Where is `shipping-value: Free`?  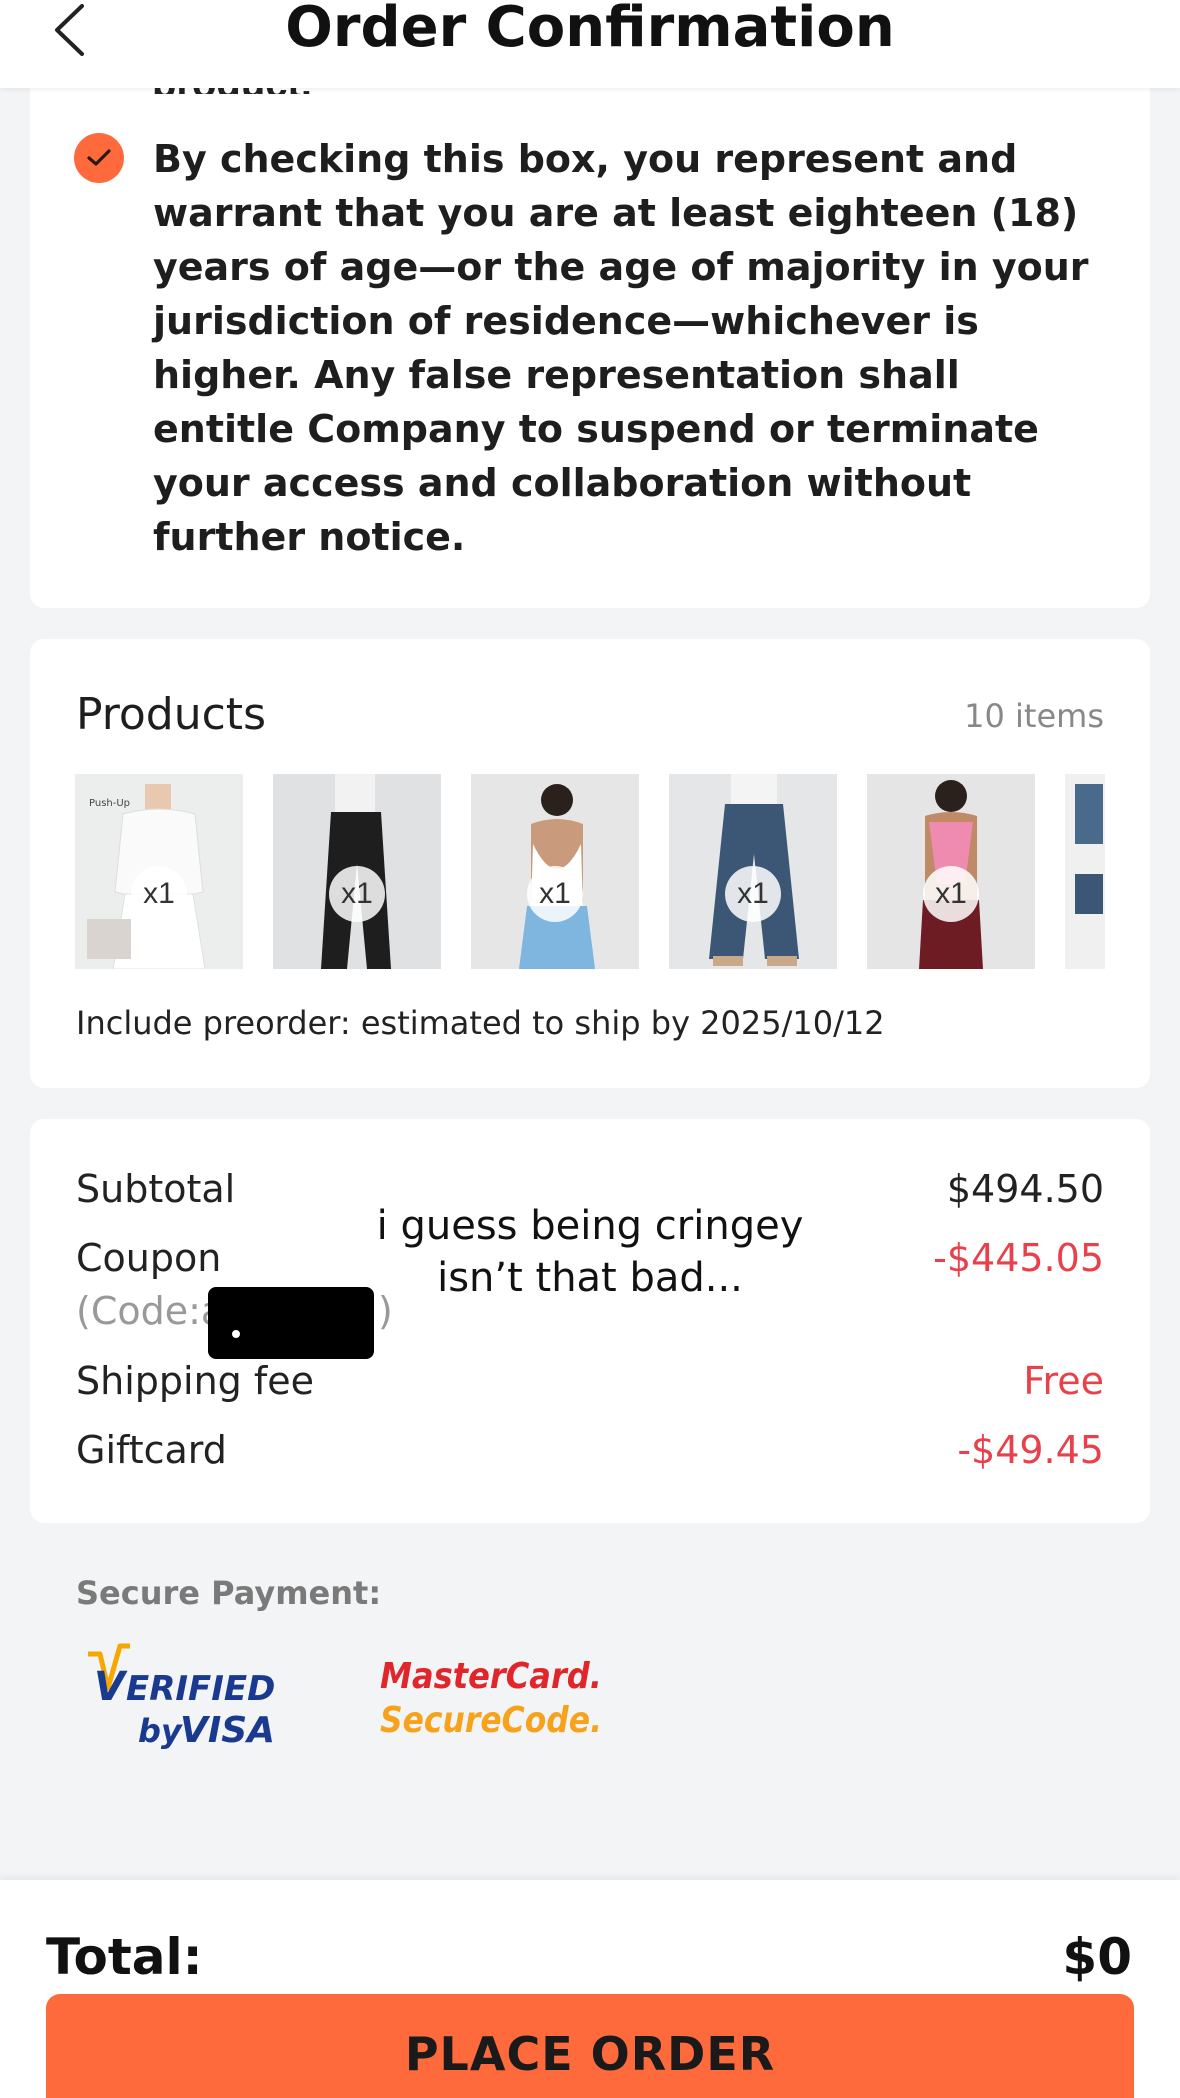
shipping-value: Free is located at coordinates (1063, 1381).